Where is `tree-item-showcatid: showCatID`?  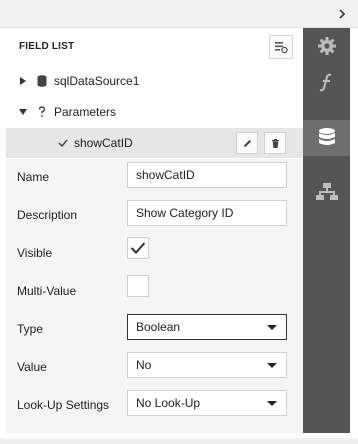
tree-item-showcatid: showCatID is located at coordinates (154, 143).